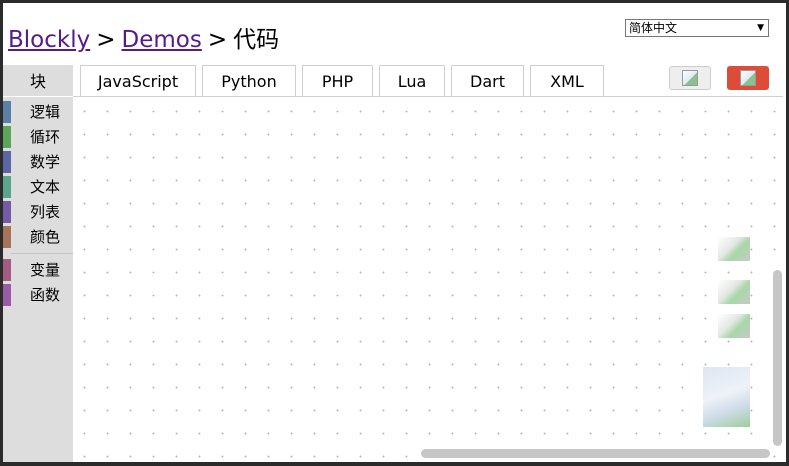 This screenshot has width=789, height=466. I want to click on tab-blocks: 块, so click(38, 80).